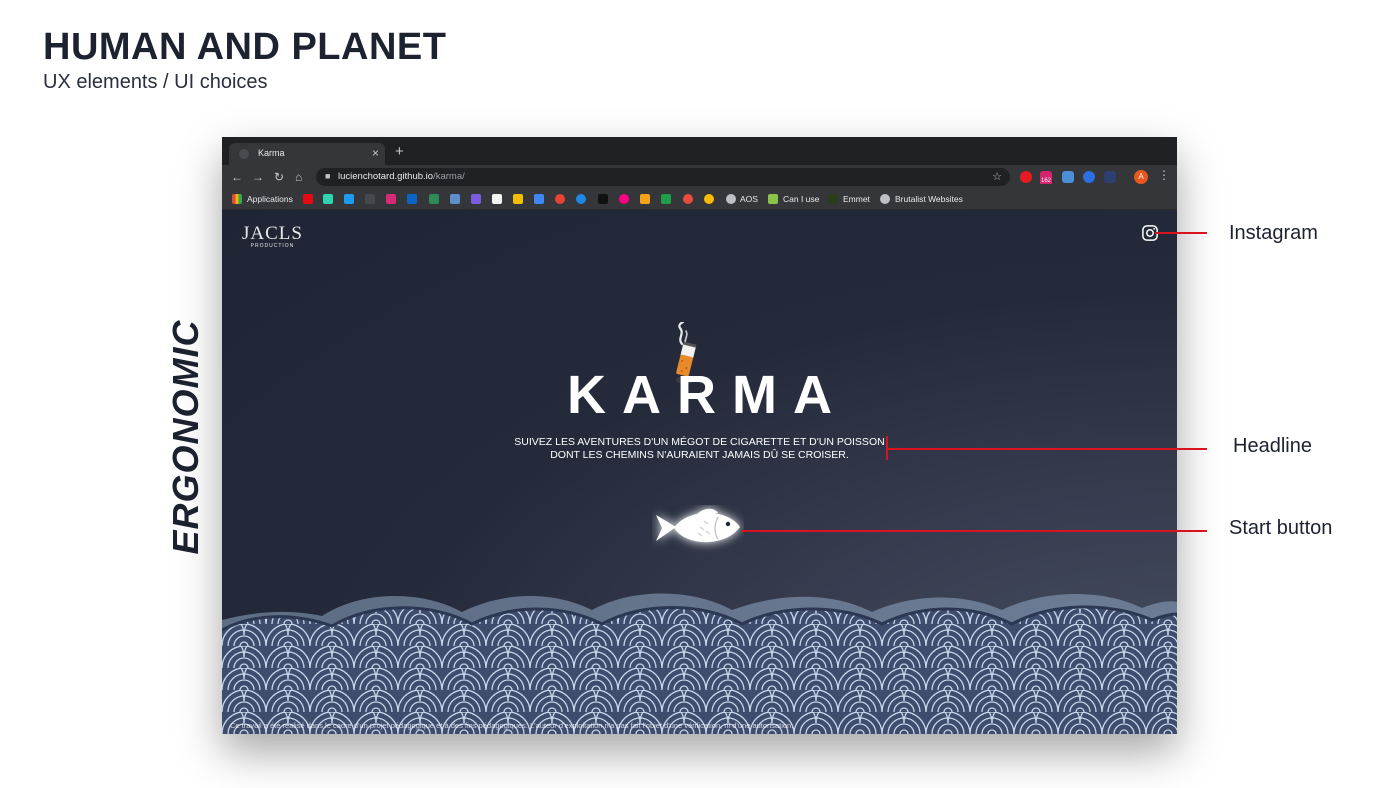 This screenshot has height=788, width=1400. I want to click on browser-menu-icon: ⋮, so click(1164, 175).